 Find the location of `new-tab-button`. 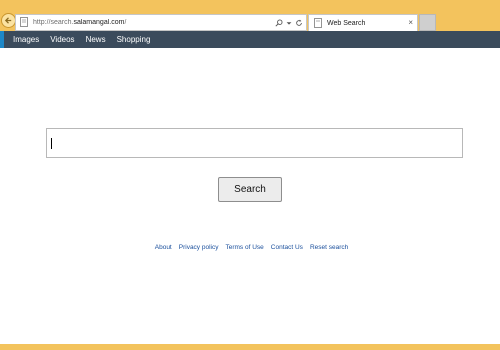

new-tab-button is located at coordinates (427, 22).